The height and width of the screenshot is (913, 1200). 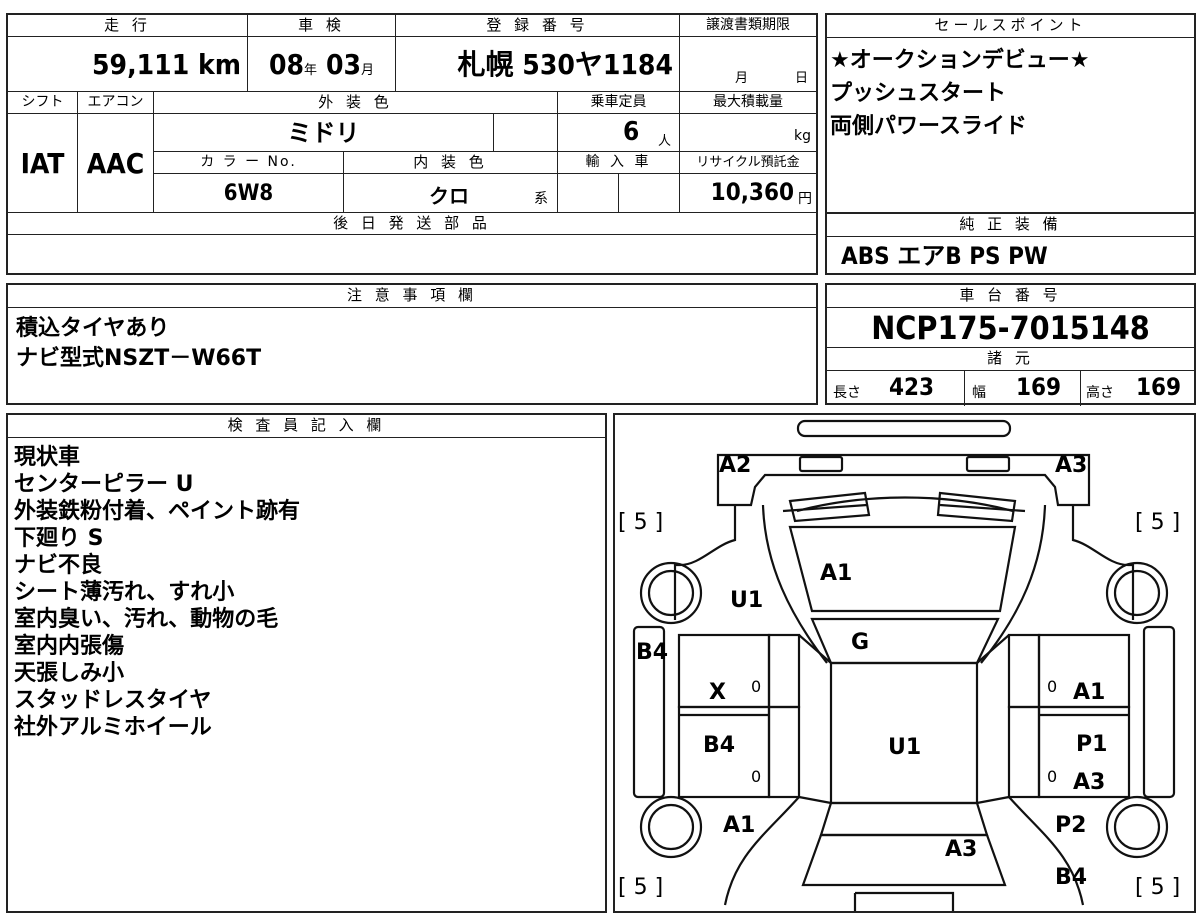 I want to click on import-label: 輸 入 車, so click(x=618, y=162).